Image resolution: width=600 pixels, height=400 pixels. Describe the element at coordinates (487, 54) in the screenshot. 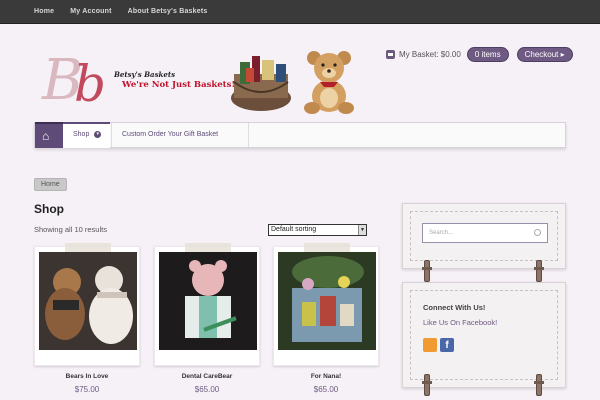

I see `cart-items-button: 0 items` at that location.